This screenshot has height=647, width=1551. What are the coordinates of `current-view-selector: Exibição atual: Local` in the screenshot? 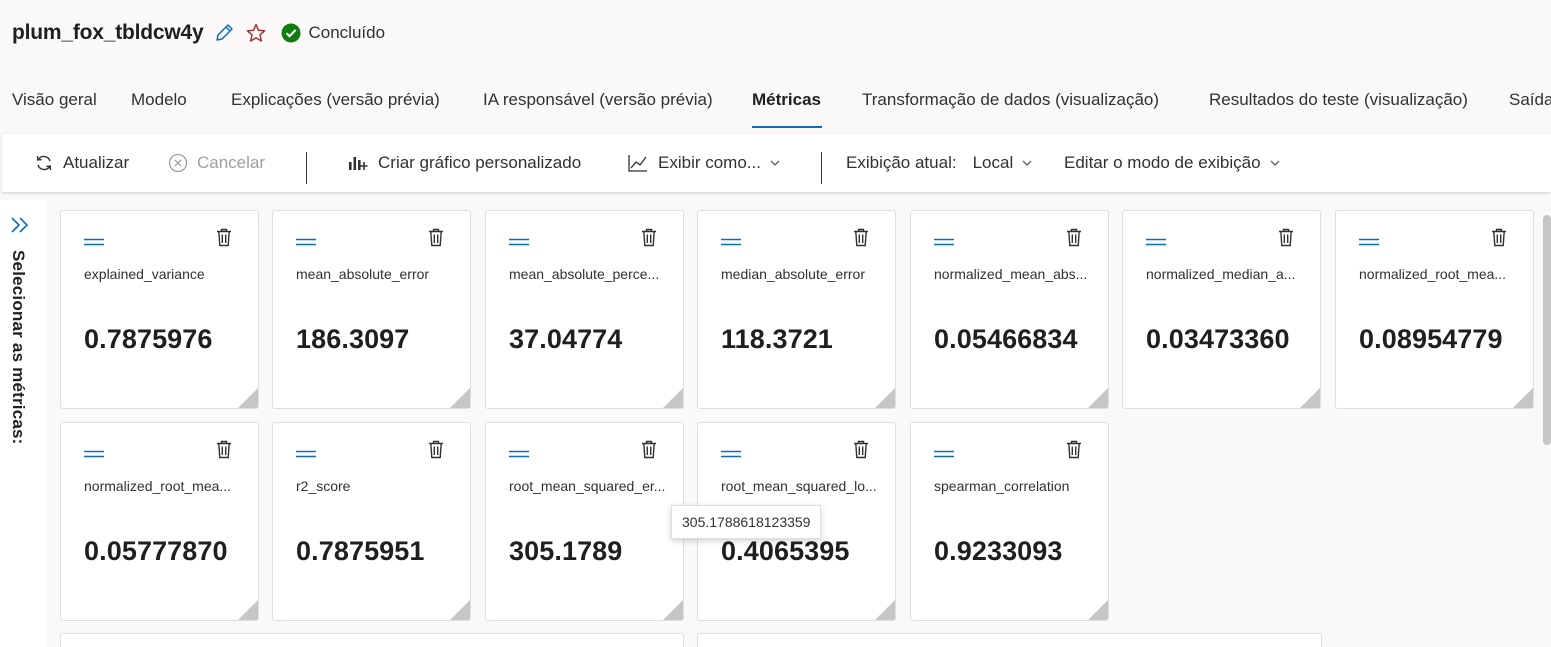 It's located at (939, 163).